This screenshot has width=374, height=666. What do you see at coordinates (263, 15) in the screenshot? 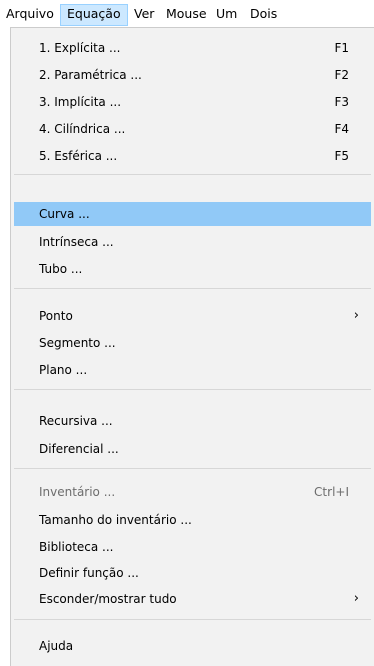
I see `menubar-item-dois: Dois` at bounding box center [263, 15].